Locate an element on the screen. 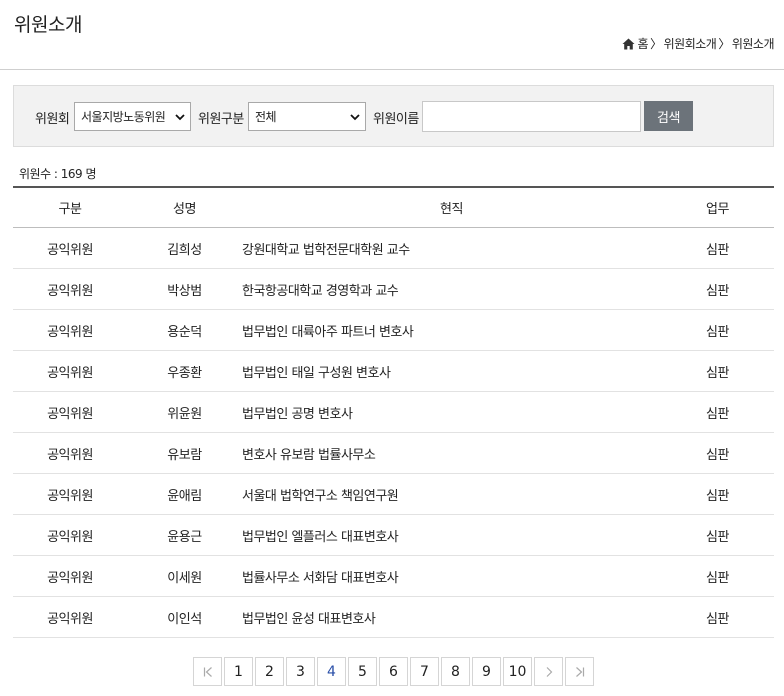 The image size is (784, 696). table-row: 공익위원 위윤원 법무법인 공명 변호사 심판 is located at coordinates (393, 412).